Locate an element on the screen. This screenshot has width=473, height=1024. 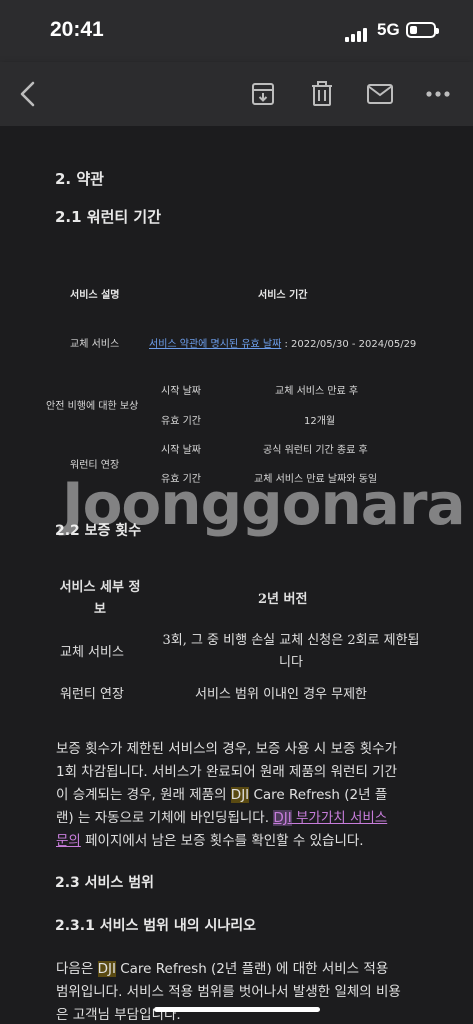
table2-header-detail-line2: 보 is located at coordinates (100, 609).